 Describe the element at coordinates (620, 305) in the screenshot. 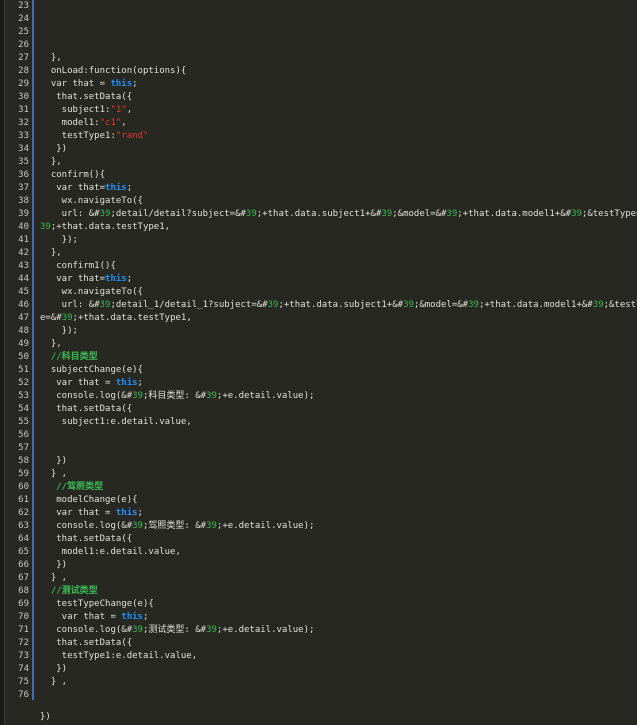

I see `code-token: ;&testTyp` at that location.